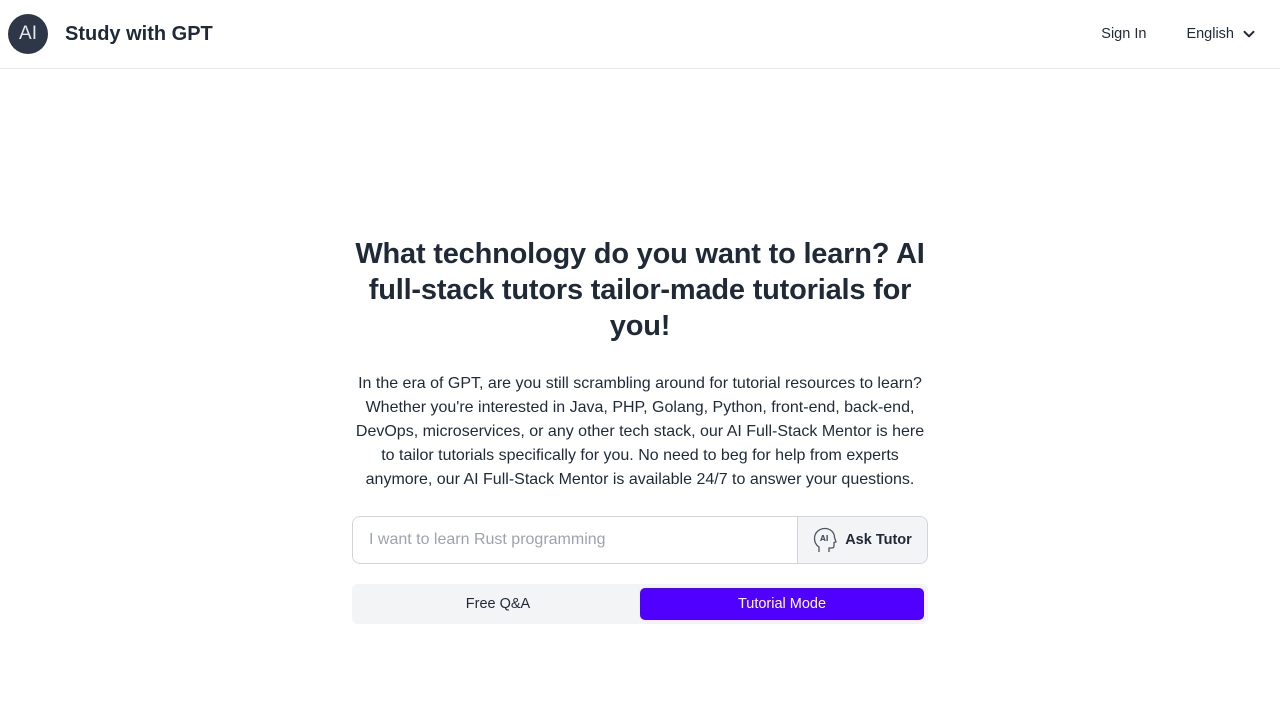  Describe the element at coordinates (28, 34) in the screenshot. I see `logo-avatar: AI` at that location.